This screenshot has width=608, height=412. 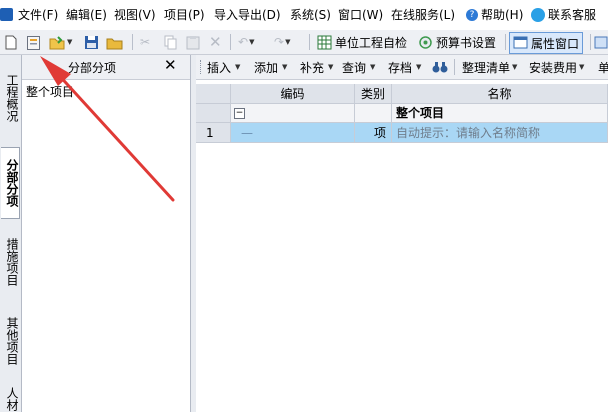 I want to click on supplement-button: 补充 ▼, so click(x=316, y=67).